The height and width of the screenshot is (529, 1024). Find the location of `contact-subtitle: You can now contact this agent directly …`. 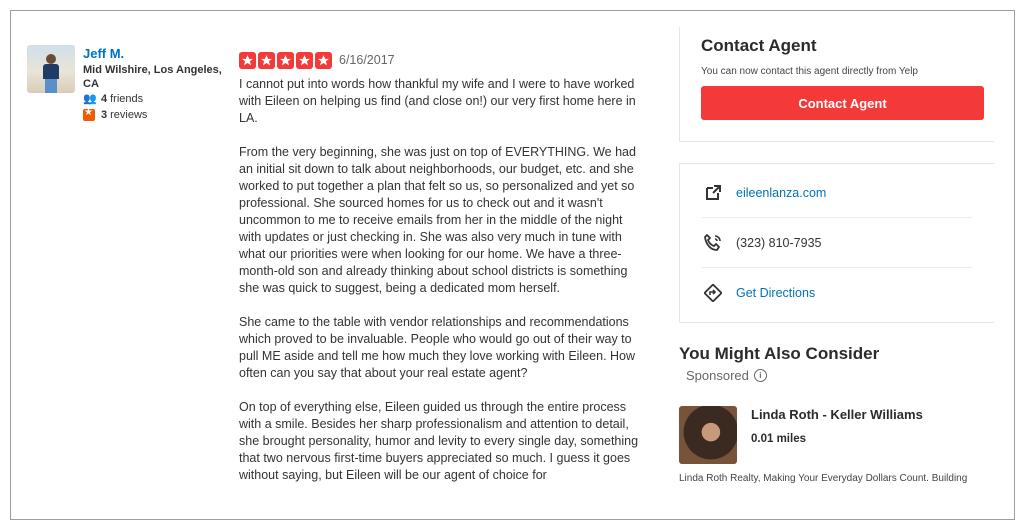

contact-subtitle: You can now contact this agent directly … is located at coordinates (809, 71).